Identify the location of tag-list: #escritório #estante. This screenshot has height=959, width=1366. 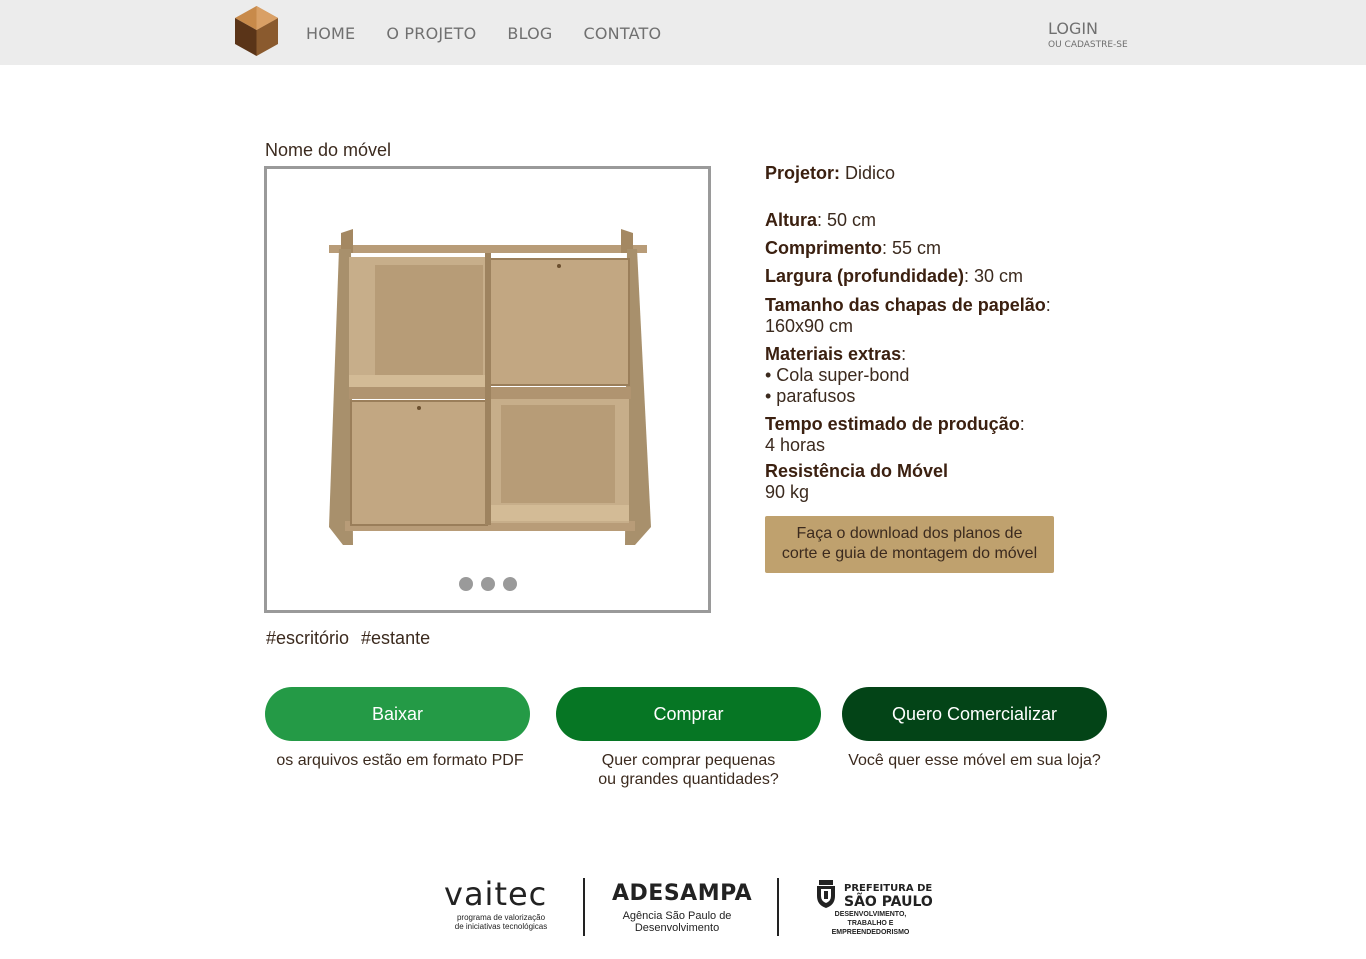
(348, 638).